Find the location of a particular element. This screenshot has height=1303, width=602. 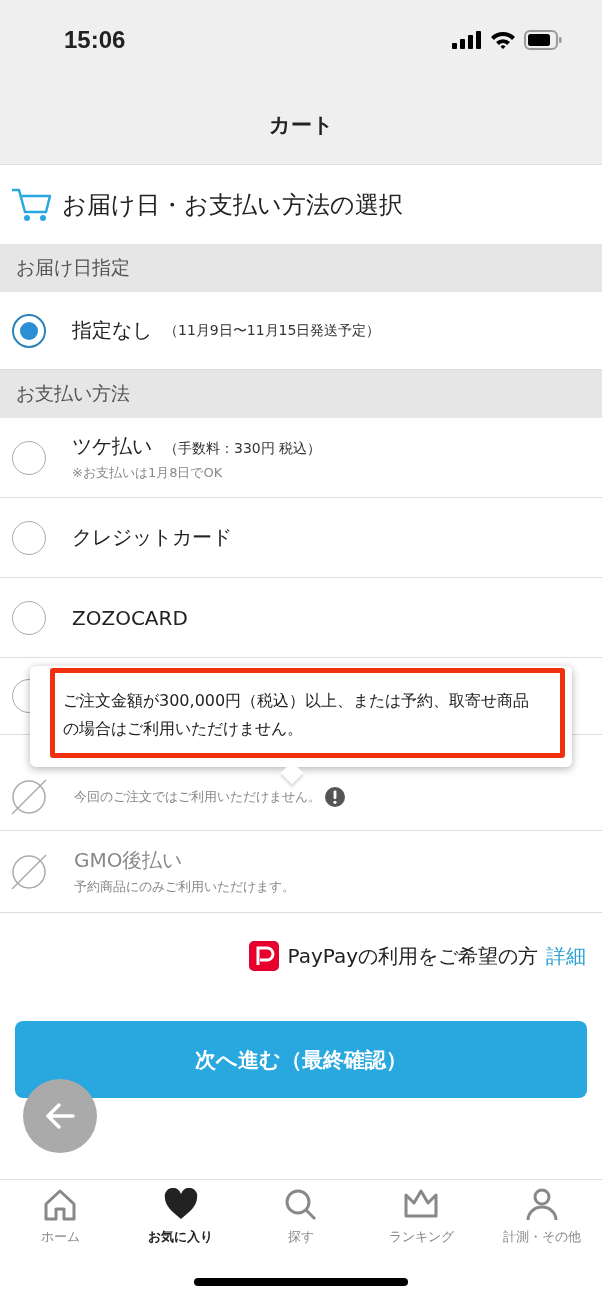

next-button: 次へ進む（最終確認） is located at coordinates (301, 1059).